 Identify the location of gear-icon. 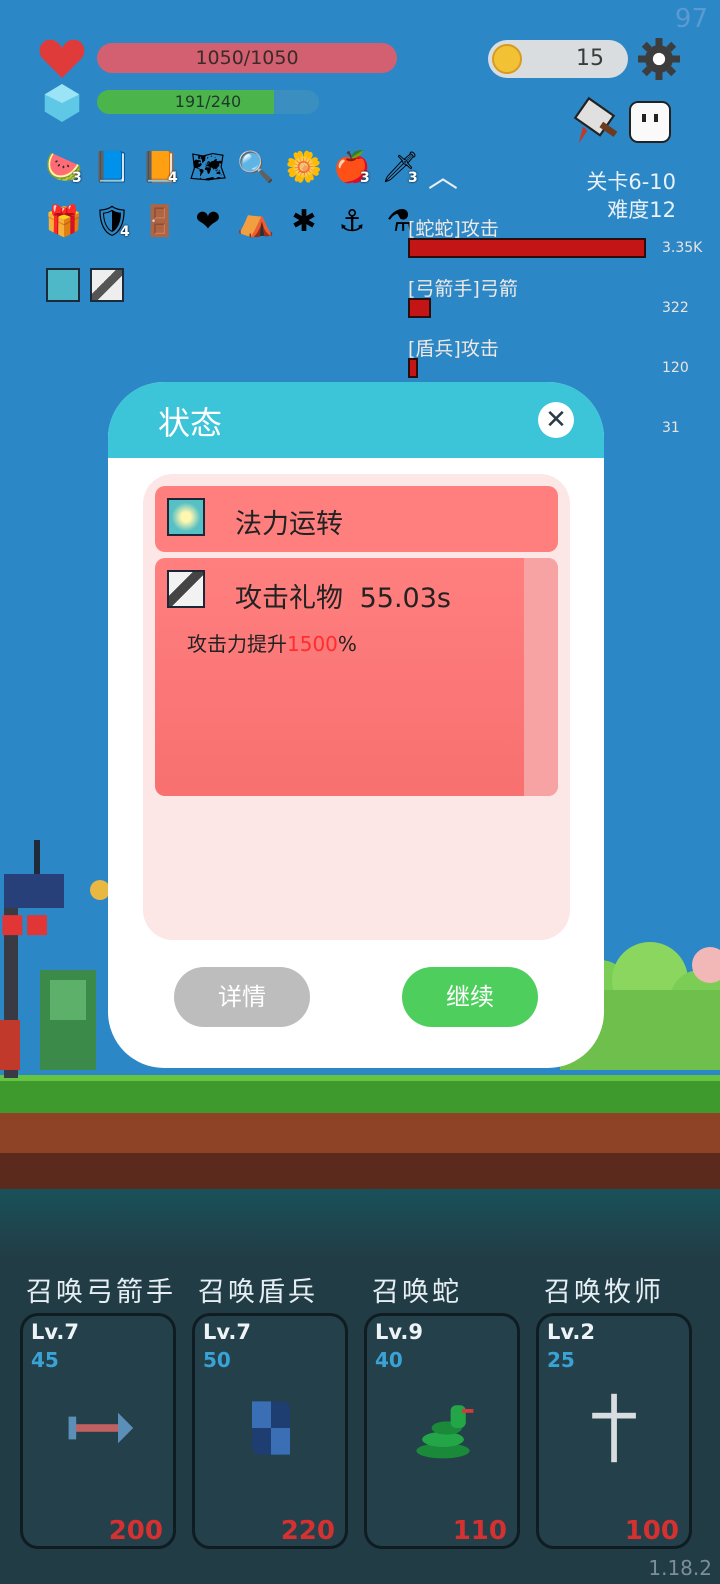
(659, 59).